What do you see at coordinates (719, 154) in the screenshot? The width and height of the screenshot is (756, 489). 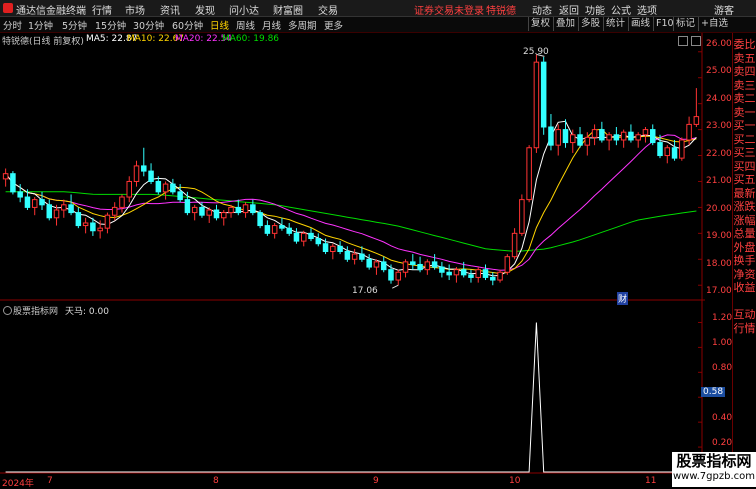 I see `price-tick: 22.00` at bounding box center [719, 154].